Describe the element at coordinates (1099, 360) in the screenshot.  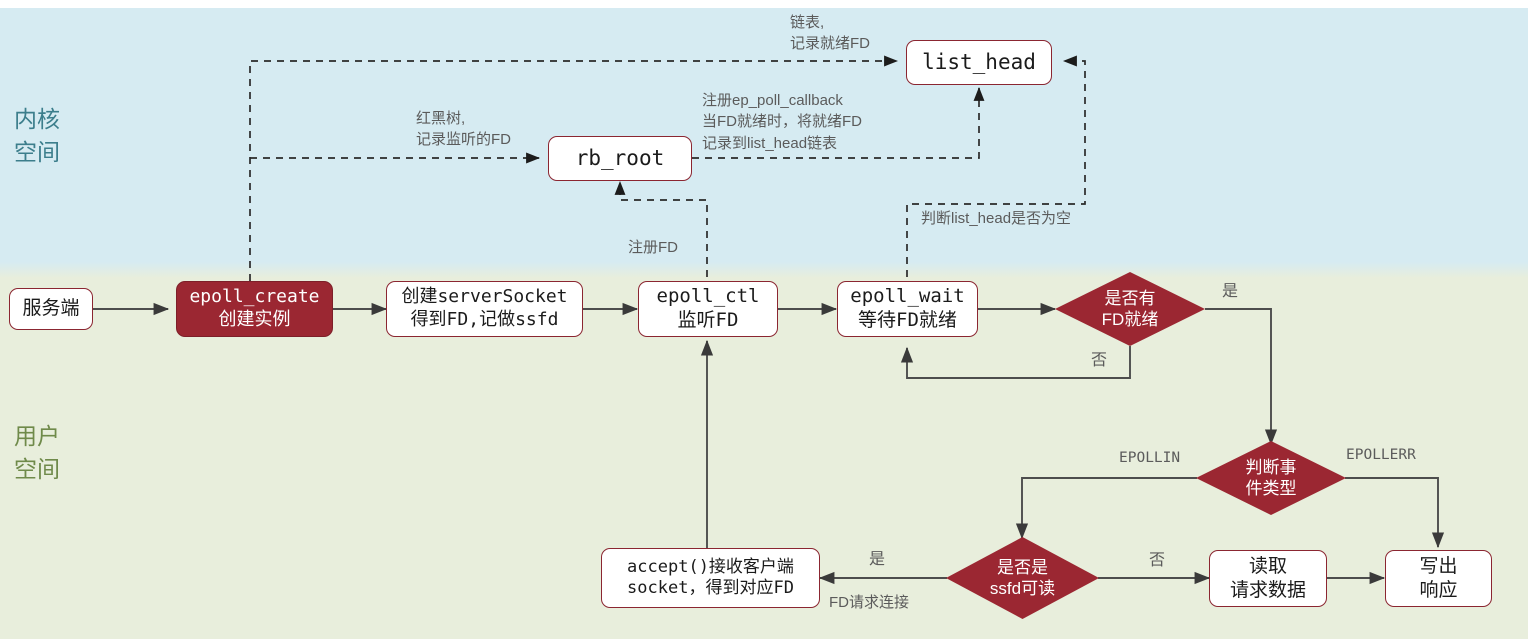
I see `edge-label-fd-ready-no: 否` at that location.